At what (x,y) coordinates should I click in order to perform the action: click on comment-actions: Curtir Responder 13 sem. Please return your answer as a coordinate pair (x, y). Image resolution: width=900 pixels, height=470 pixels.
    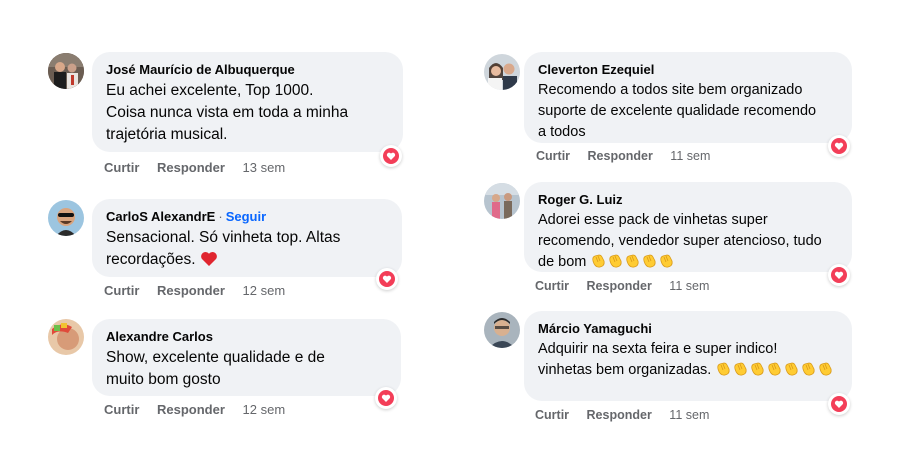
    Looking at the image, I should click on (194, 167).